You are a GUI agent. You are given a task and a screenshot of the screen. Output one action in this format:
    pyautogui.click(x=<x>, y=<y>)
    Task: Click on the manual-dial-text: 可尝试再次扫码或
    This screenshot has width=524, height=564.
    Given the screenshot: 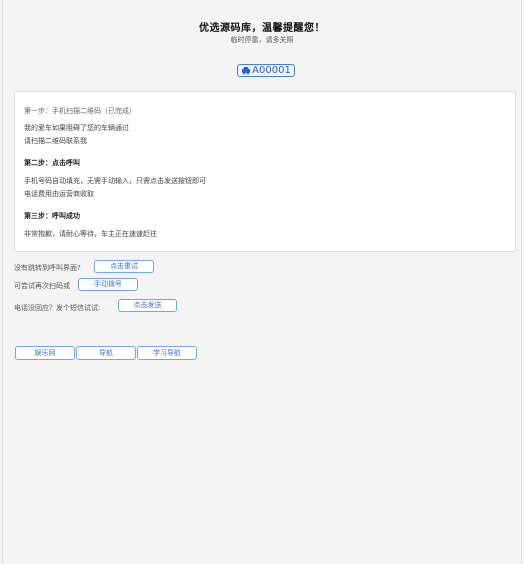 What is the action you would take?
    pyautogui.click(x=42, y=286)
    